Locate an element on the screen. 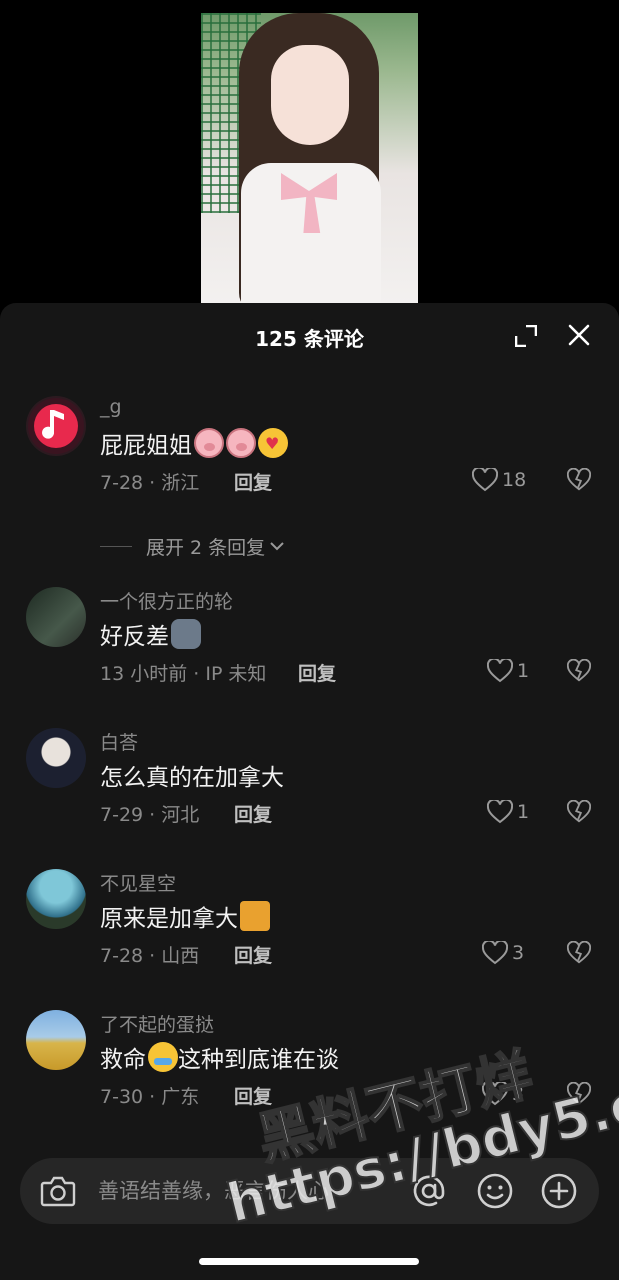 The width and height of the screenshot is (619, 1280). comment-text: 原来是加拿大 is located at coordinates (185, 916).